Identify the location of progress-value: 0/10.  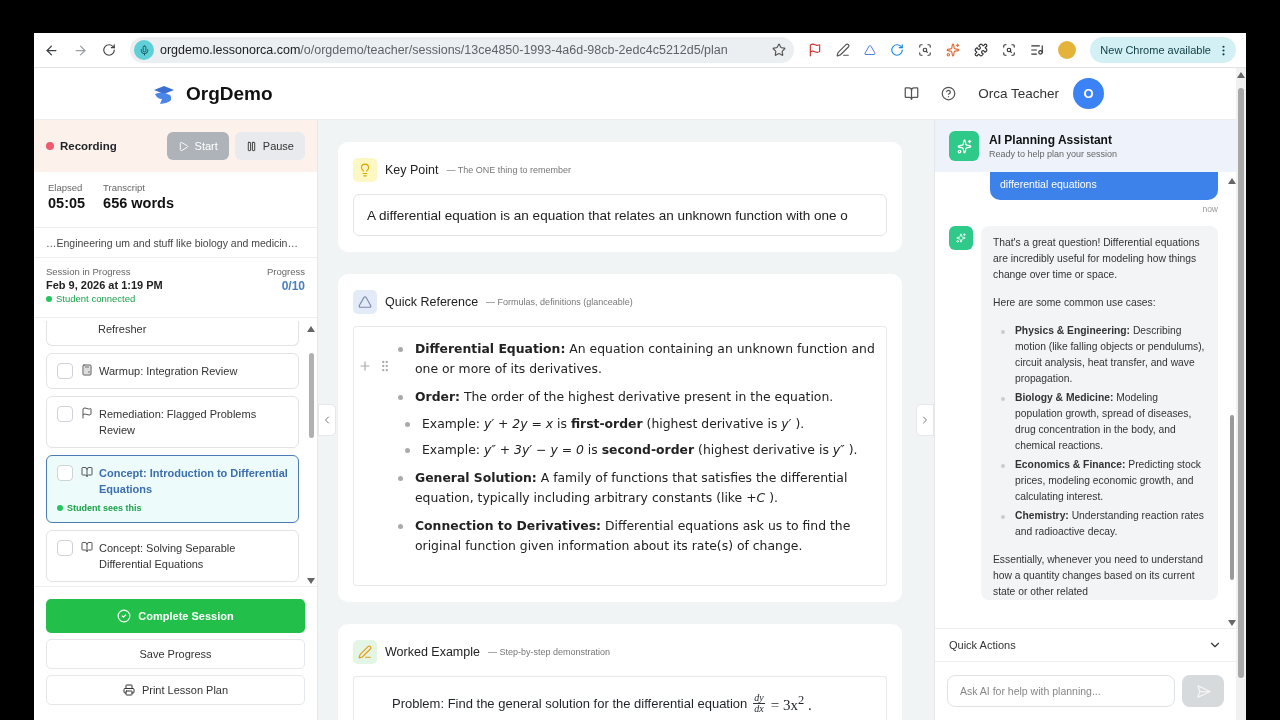
(293, 286).